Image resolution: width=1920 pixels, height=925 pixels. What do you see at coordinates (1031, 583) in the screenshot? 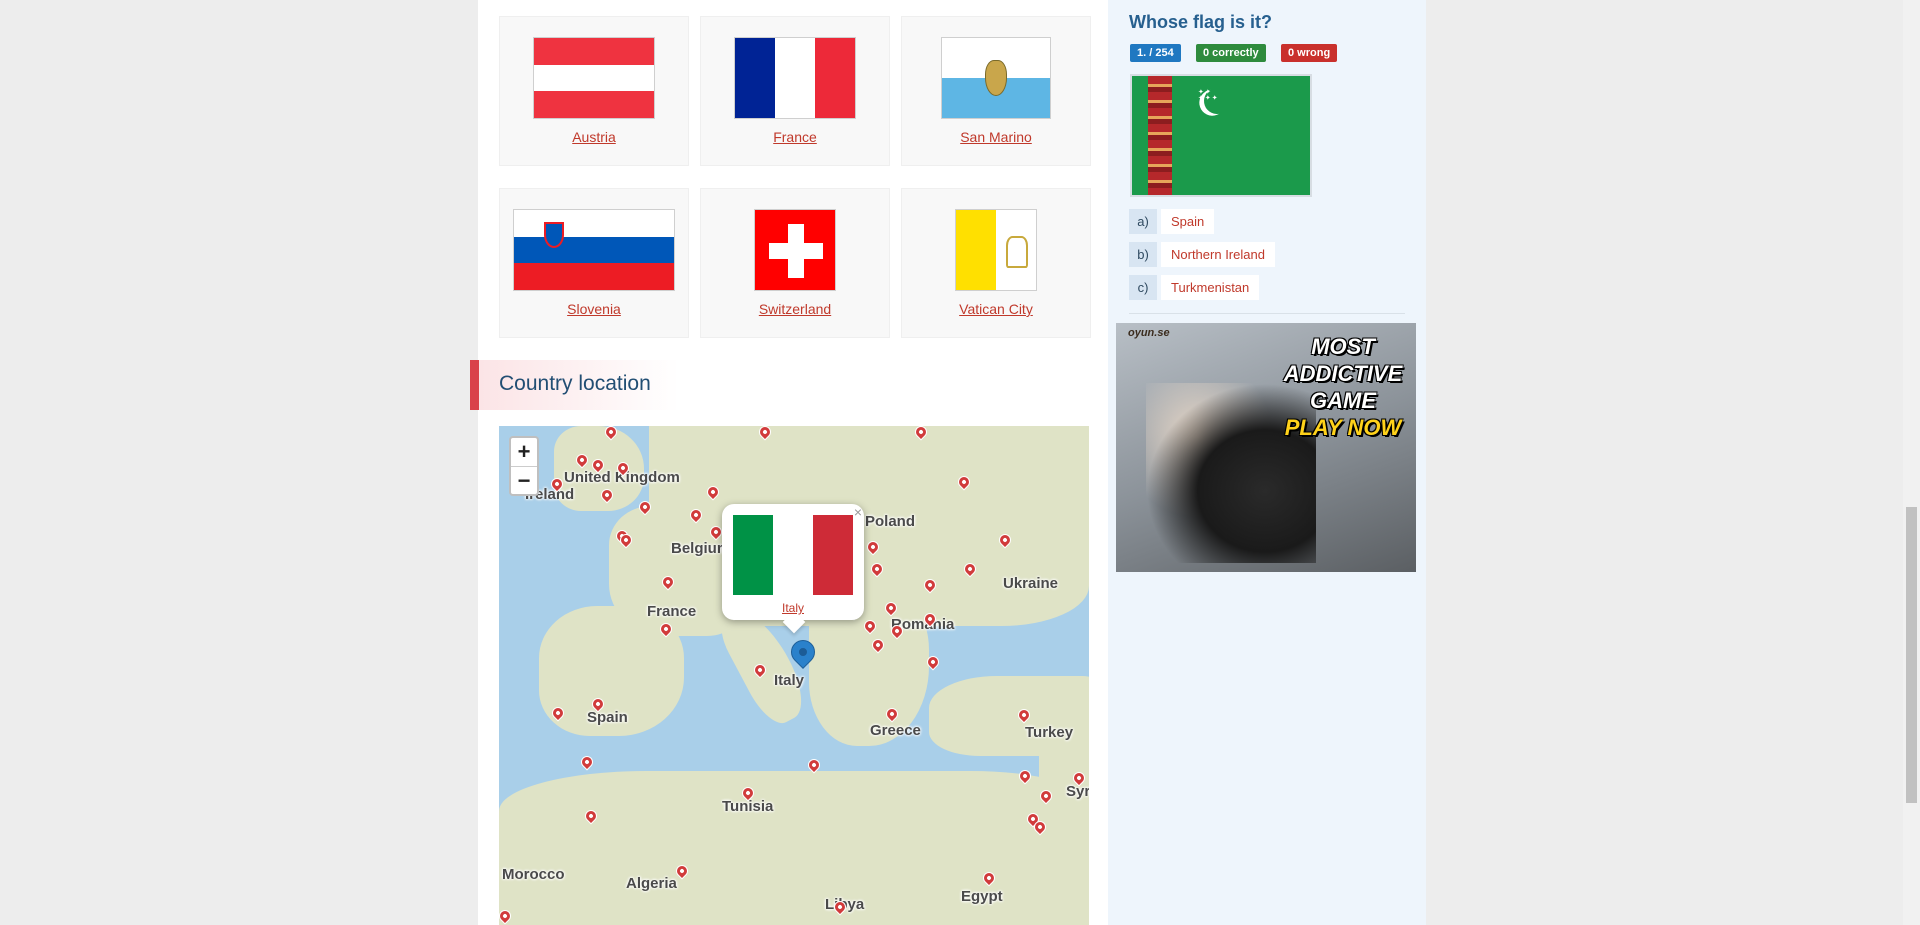
I see `map-label-ukraine: Ukraine` at bounding box center [1031, 583].